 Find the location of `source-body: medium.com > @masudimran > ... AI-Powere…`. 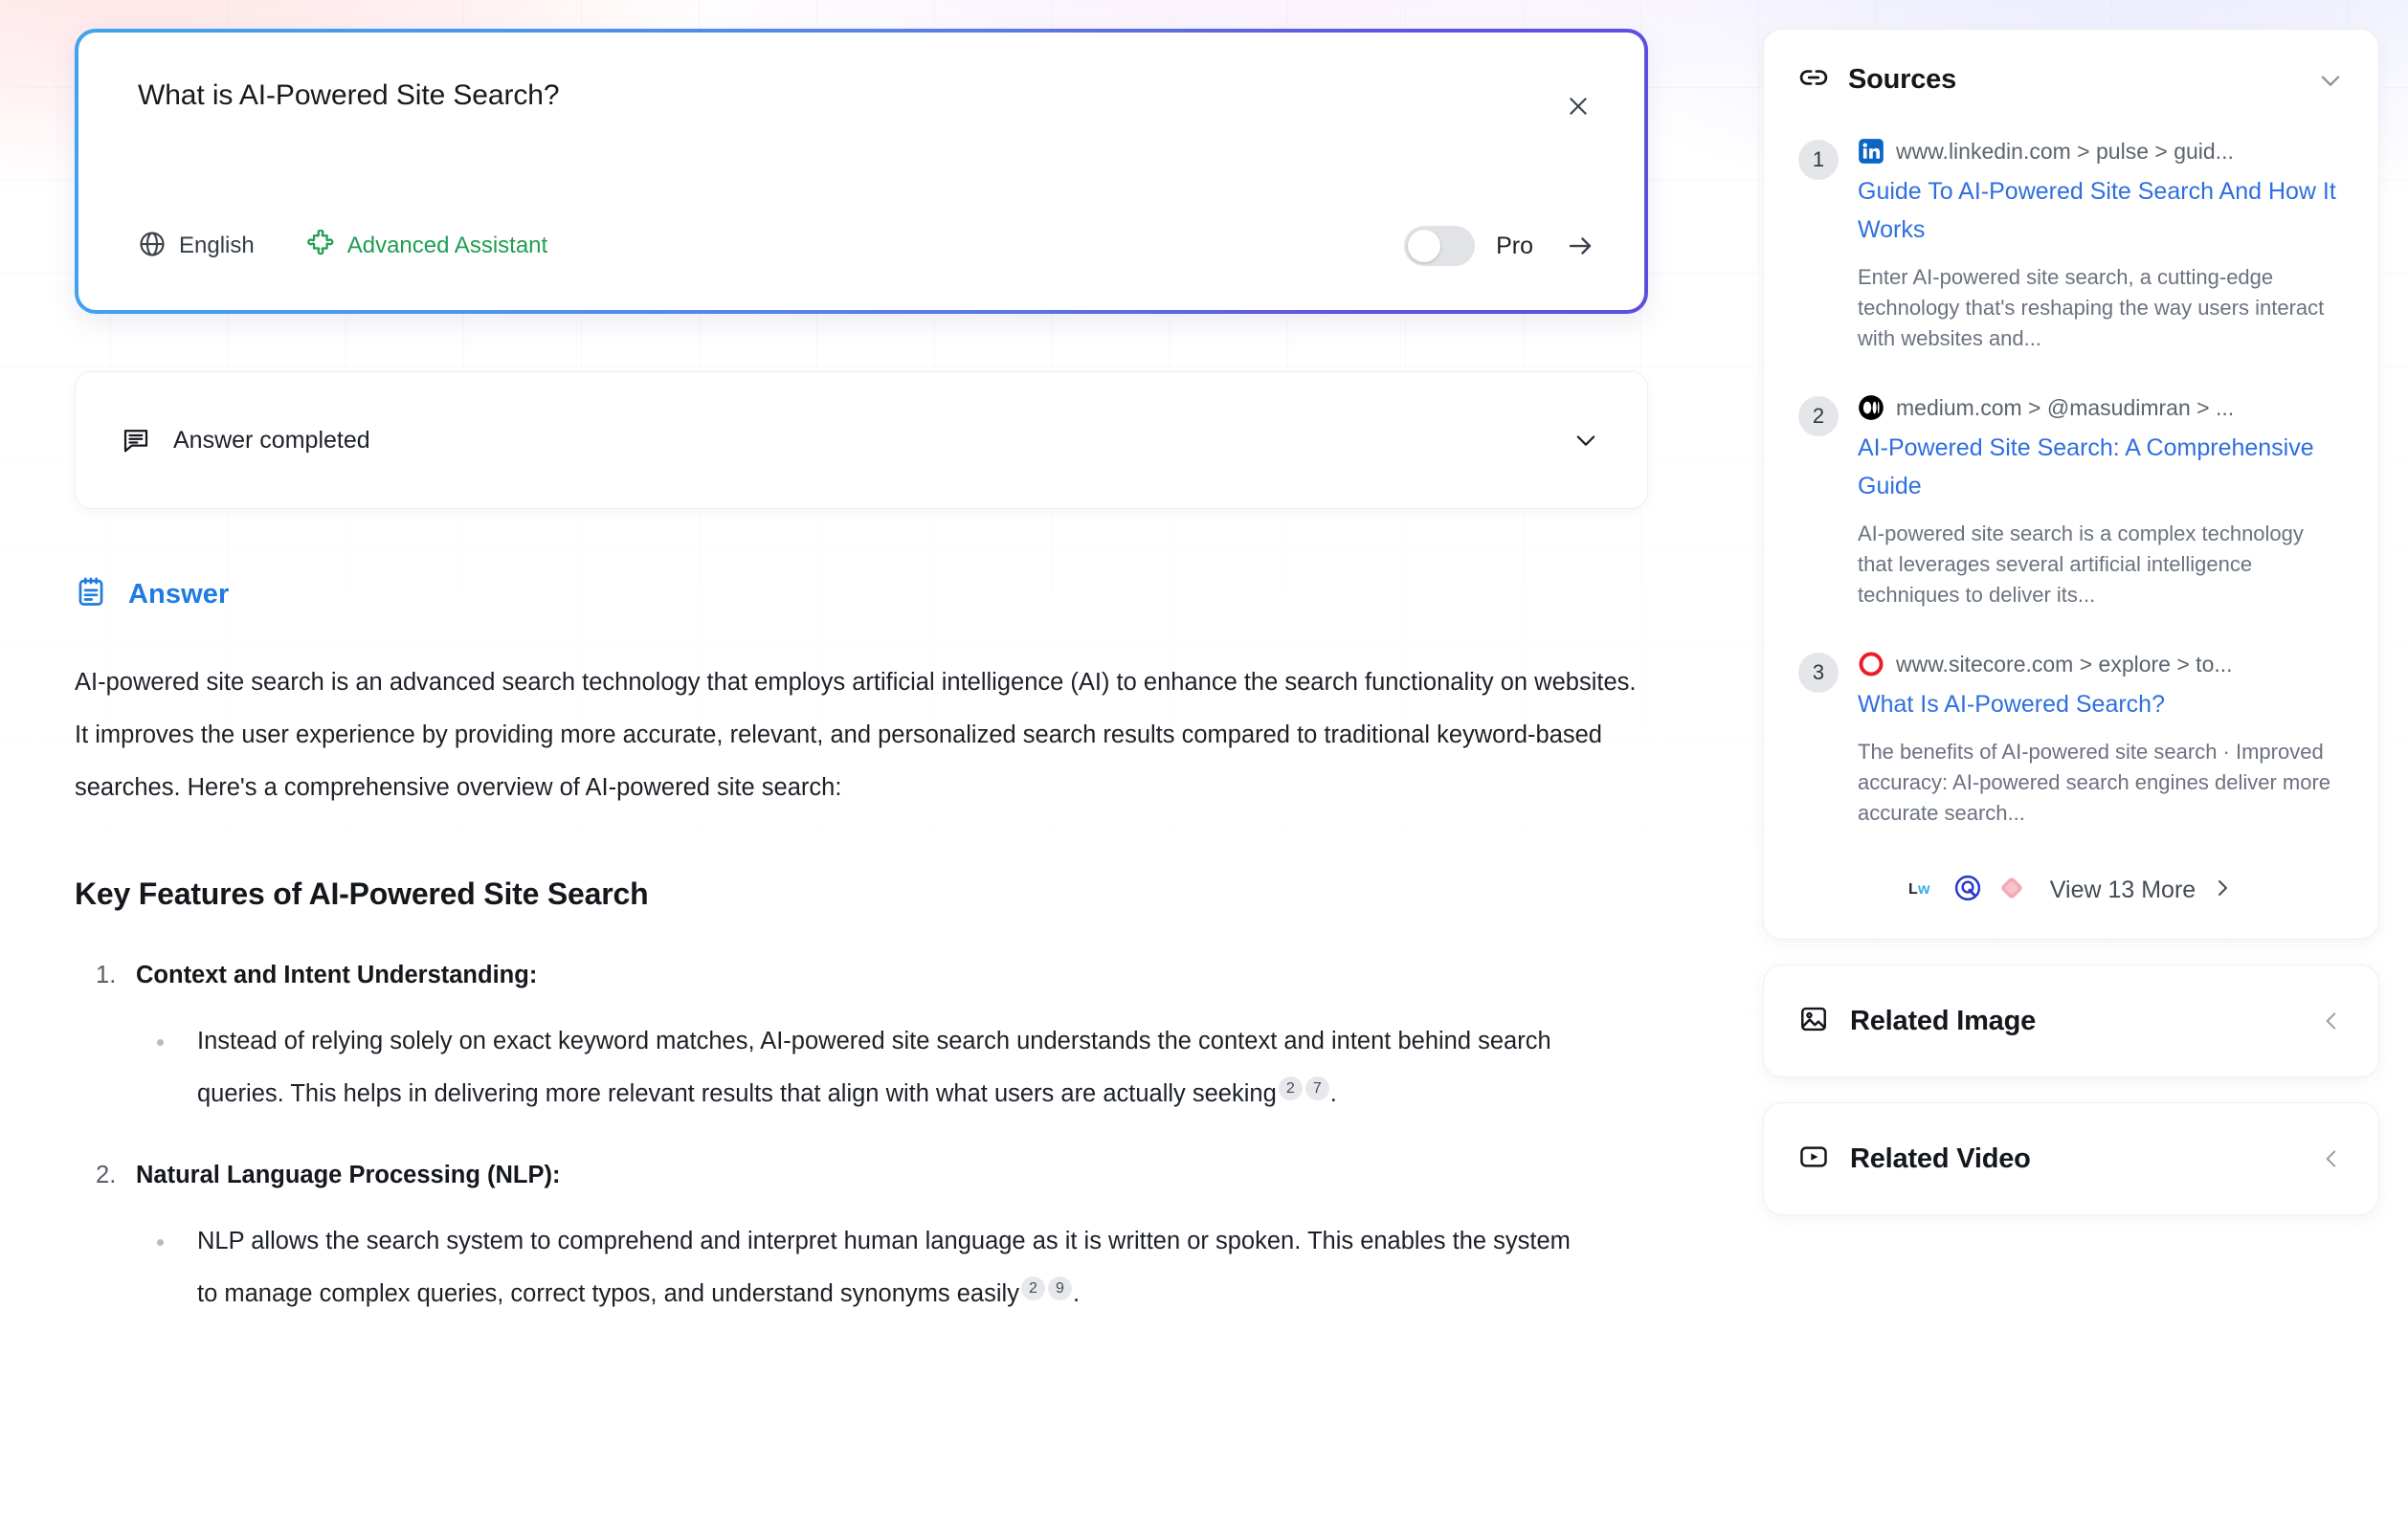

source-body: medium.com > @masudimran > ... AI-Powere… is located at coordinates (2101, 502).